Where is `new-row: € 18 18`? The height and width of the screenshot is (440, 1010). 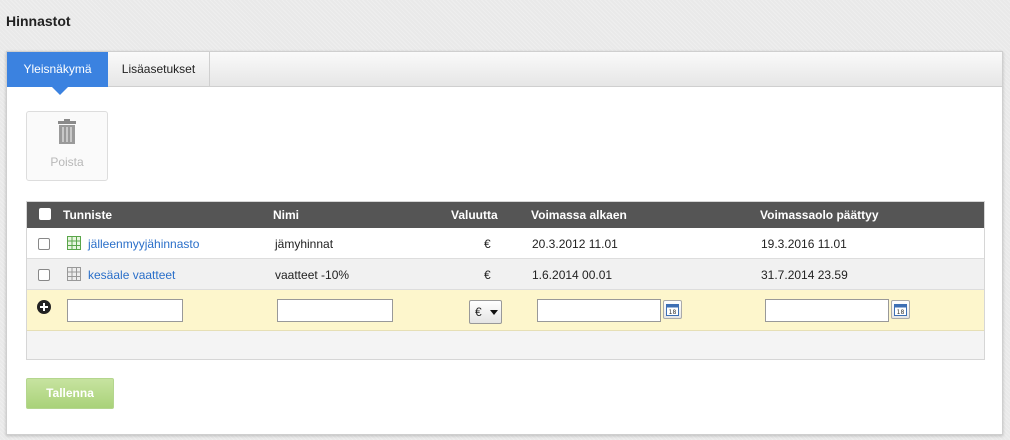
new-row: € 18 18 is located at coordinates (505, 310).